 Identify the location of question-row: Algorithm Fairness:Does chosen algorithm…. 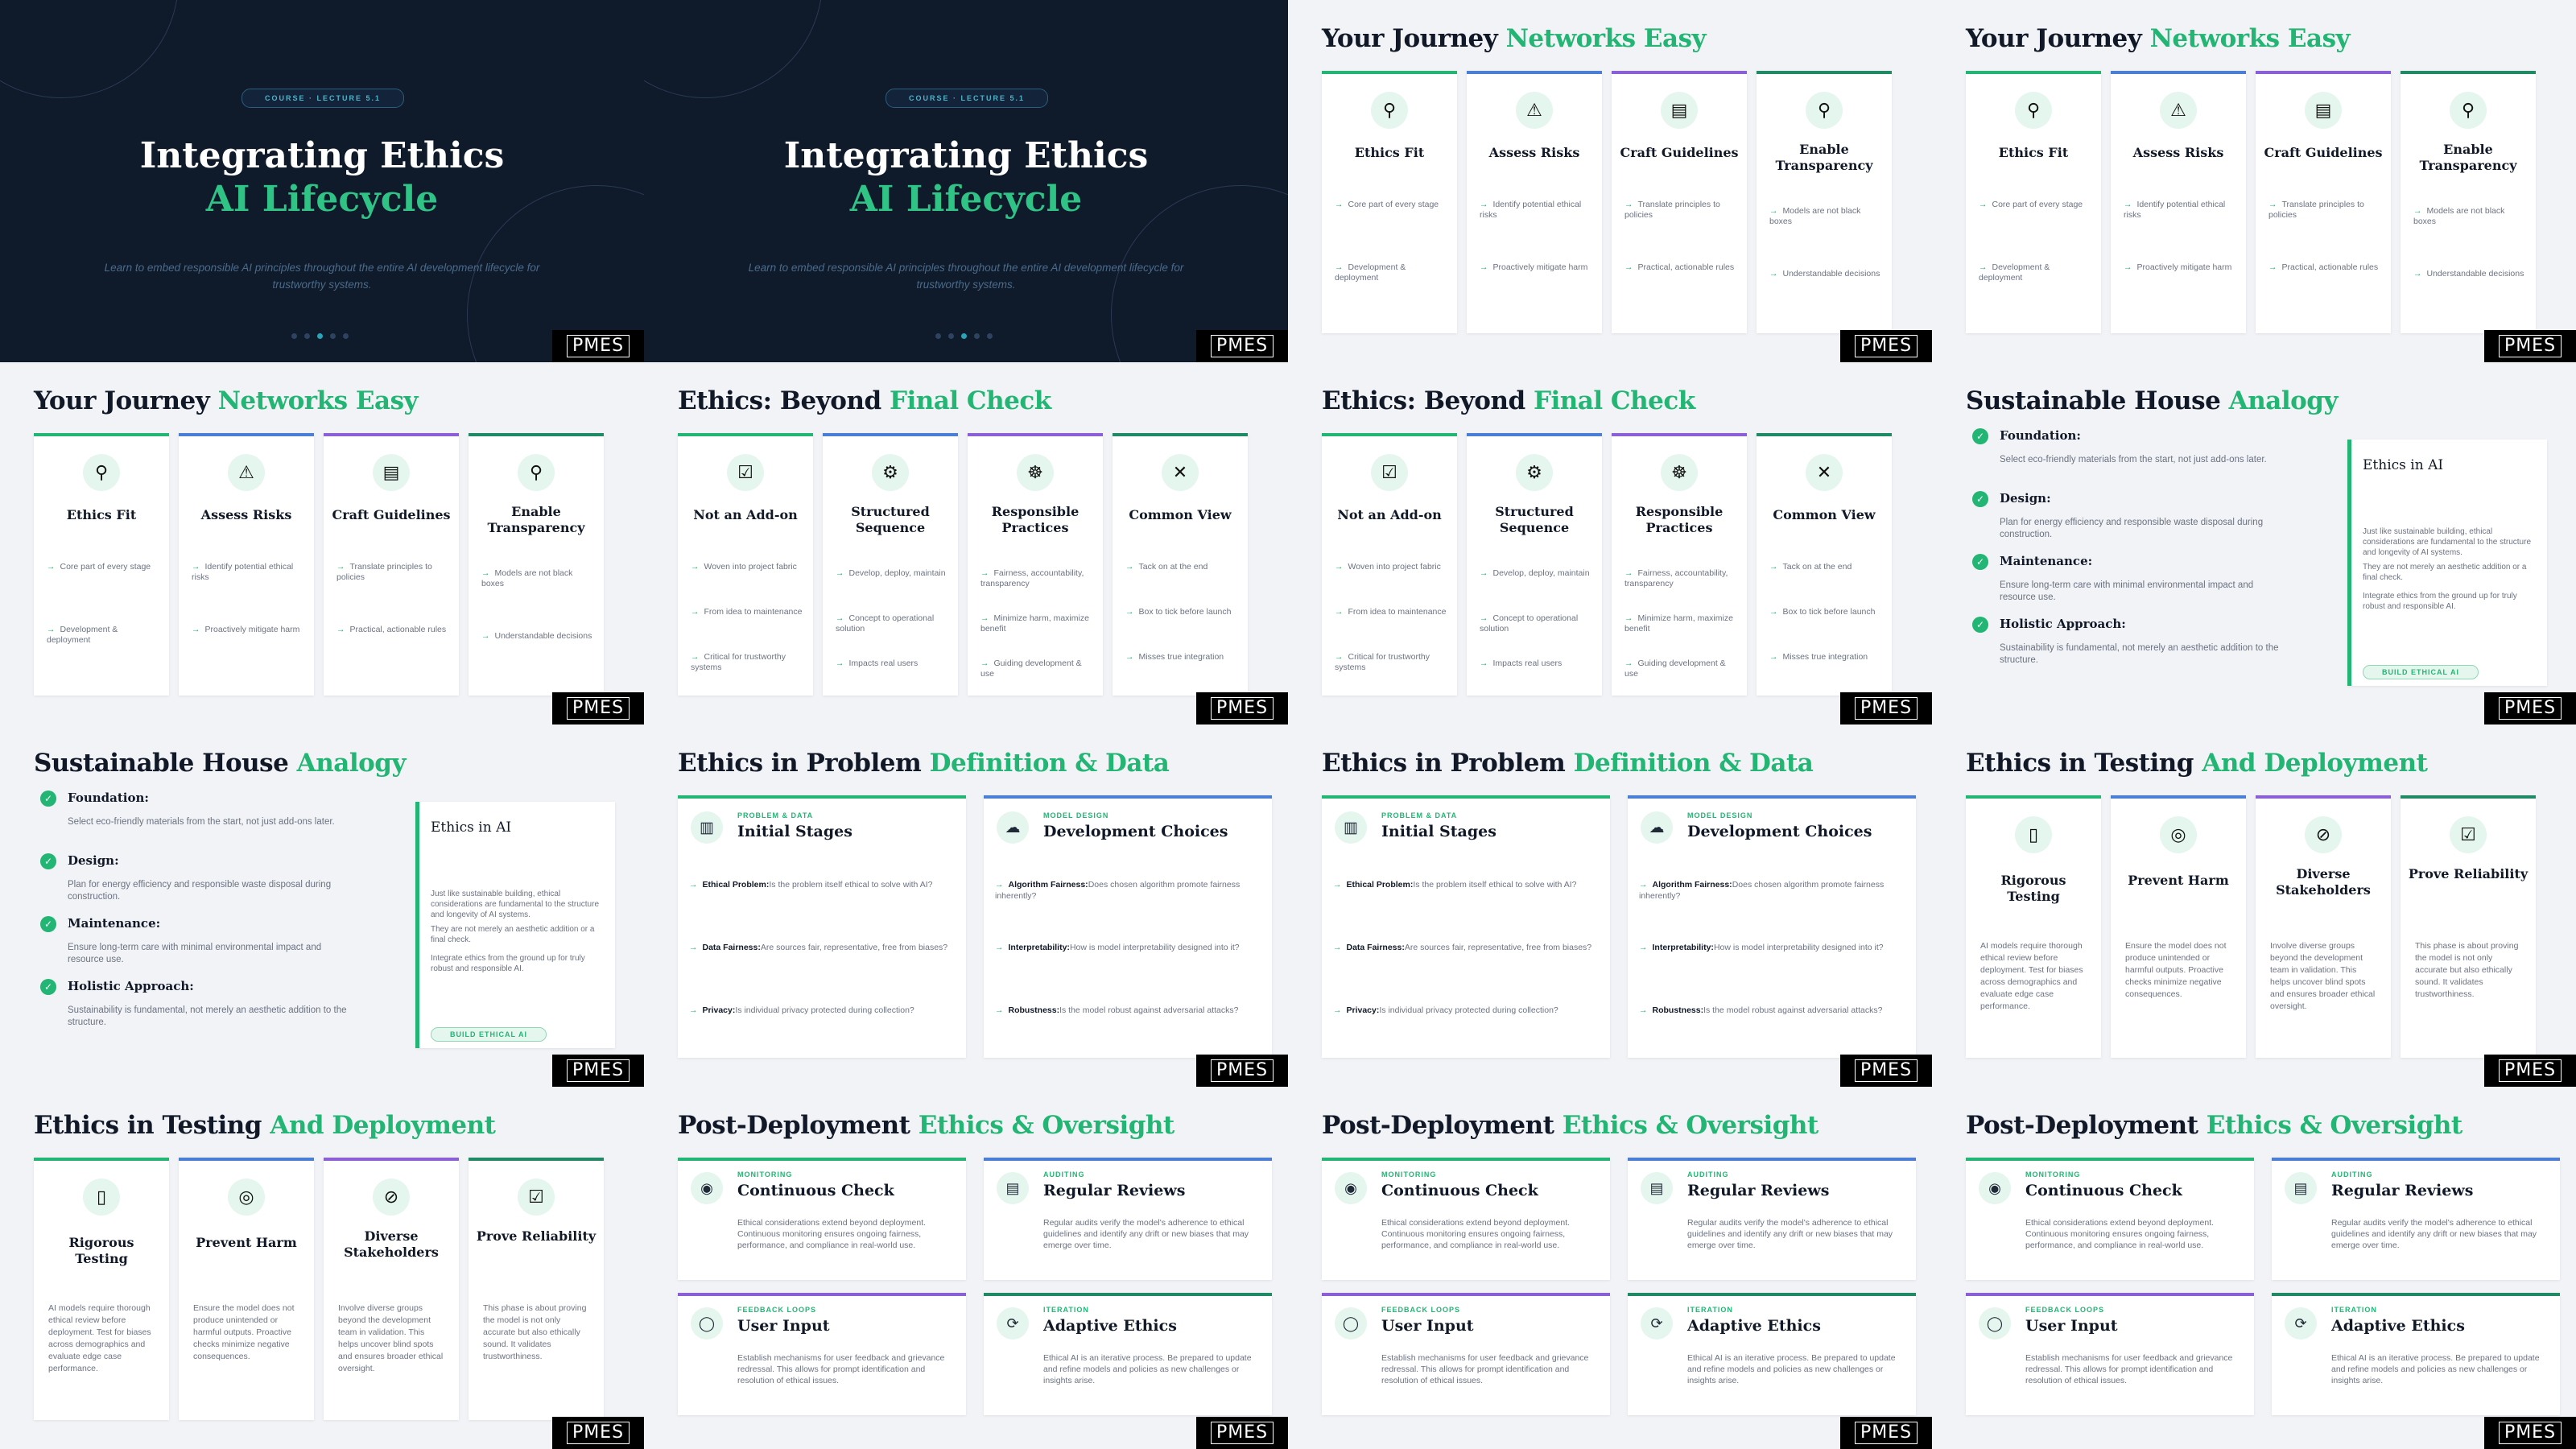
(1128, 890).